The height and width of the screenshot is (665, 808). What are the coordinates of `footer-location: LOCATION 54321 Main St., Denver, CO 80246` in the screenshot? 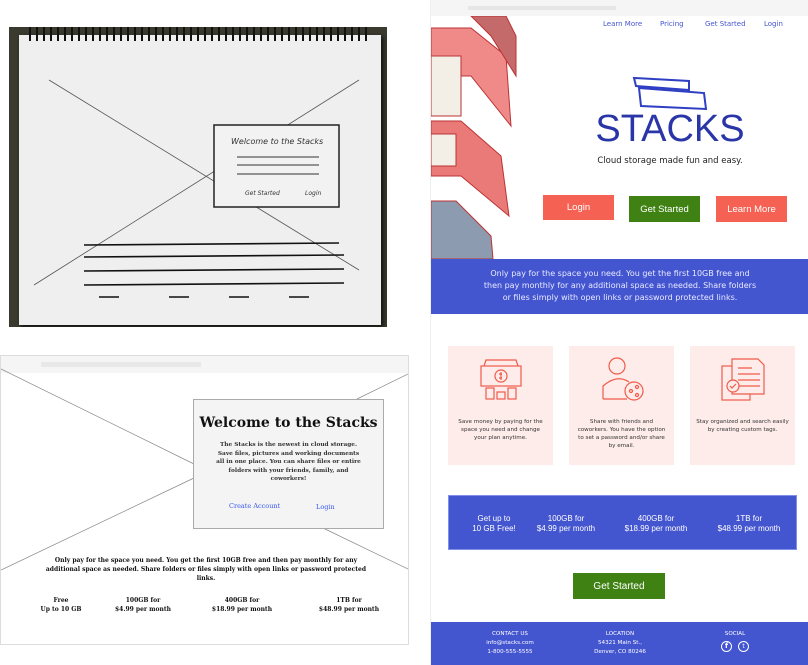 It's located at (620, 643).